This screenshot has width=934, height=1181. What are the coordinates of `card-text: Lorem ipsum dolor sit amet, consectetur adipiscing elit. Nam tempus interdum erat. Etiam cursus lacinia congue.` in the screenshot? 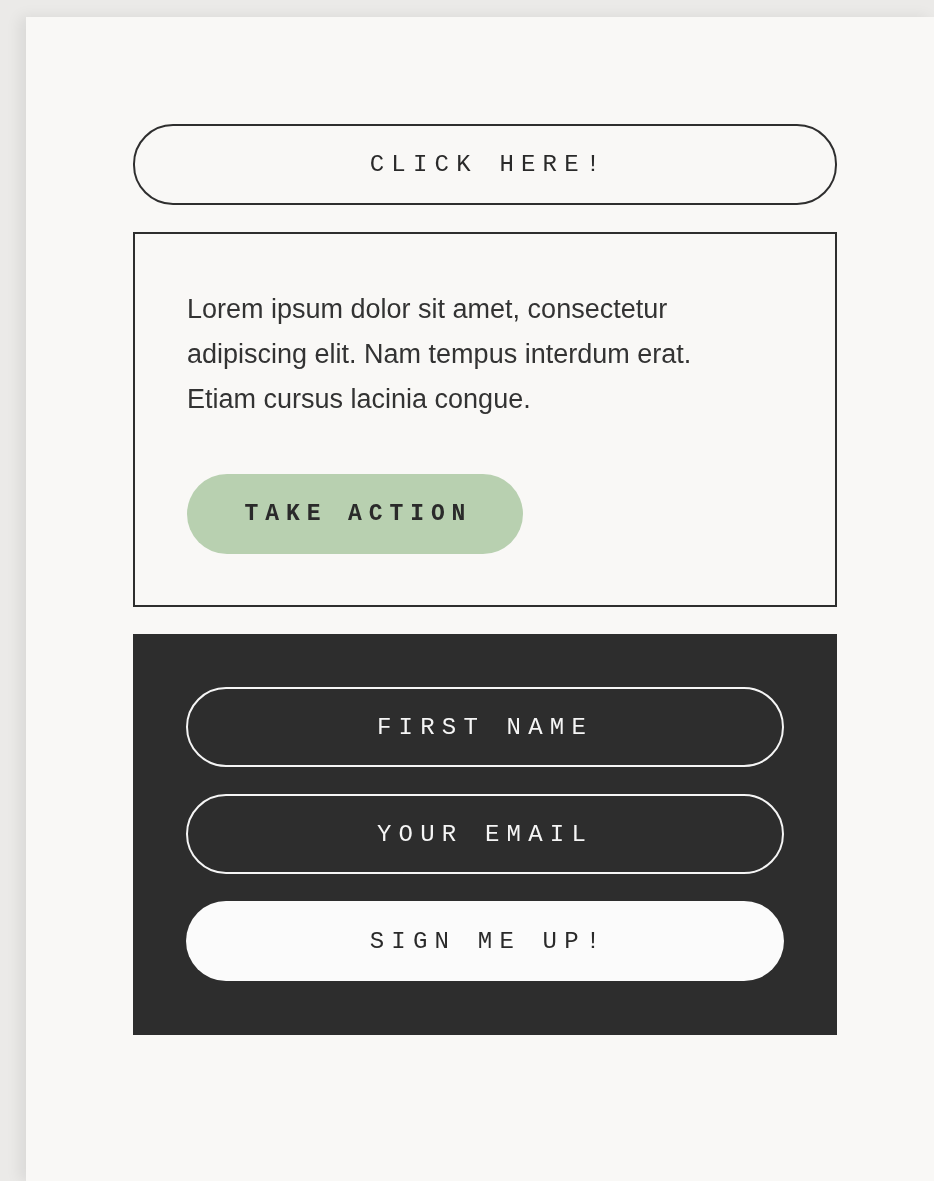 It's located at (440, 354).